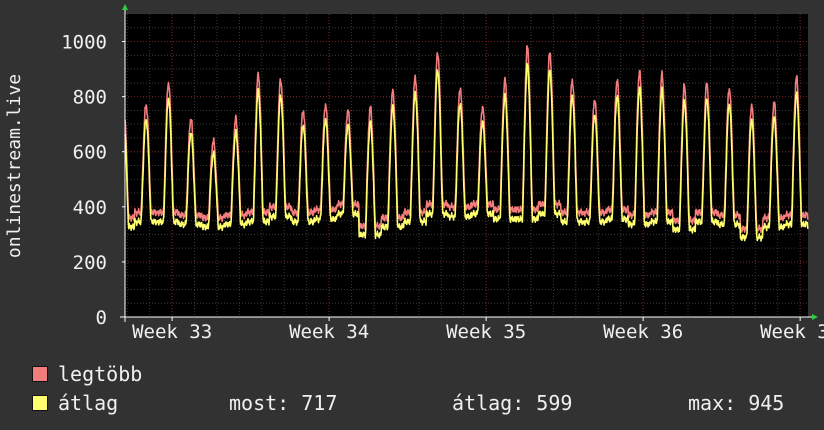 The image size is (824, 430). What do you see at coordinates (329, 332) in the screenshot?
I see `x-tick-label: Week 34` at bounding box center [329, 332].